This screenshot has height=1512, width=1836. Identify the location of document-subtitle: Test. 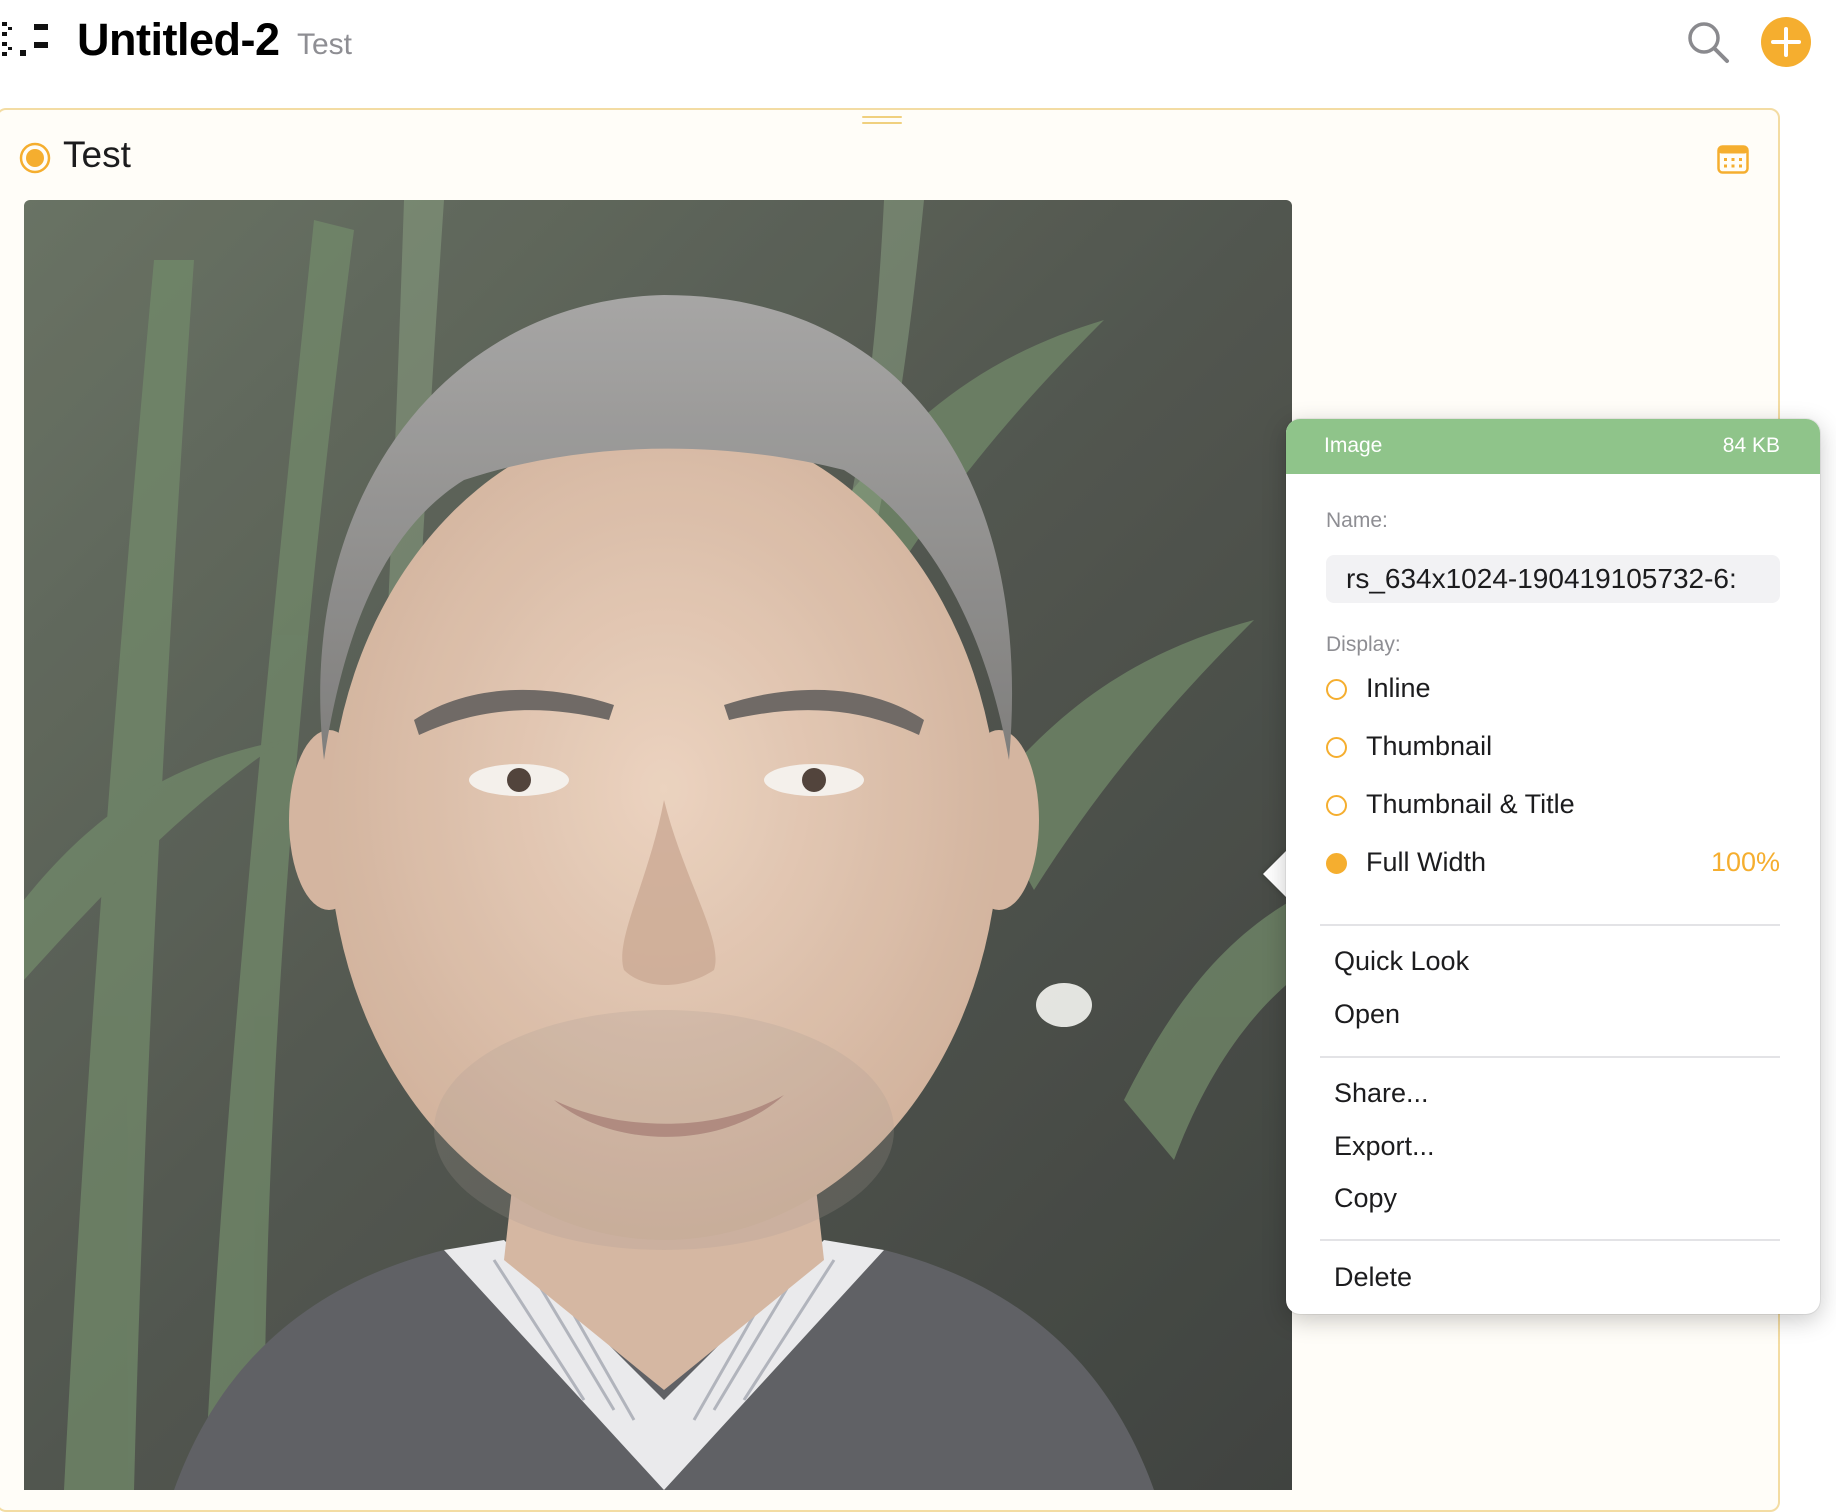
(325, 44).